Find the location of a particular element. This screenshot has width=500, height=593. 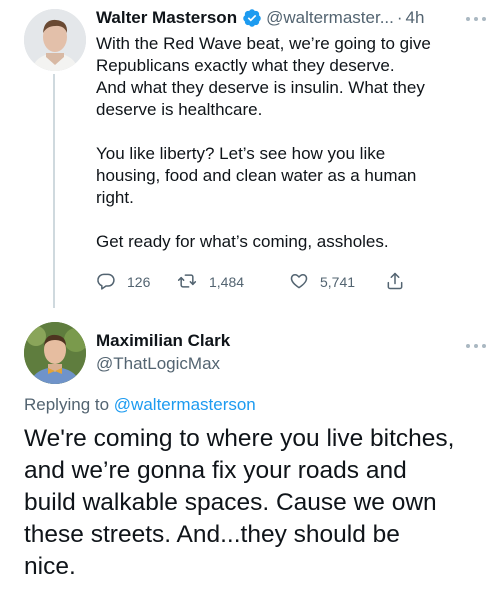

like-icon is located at coordinates (299, 282).